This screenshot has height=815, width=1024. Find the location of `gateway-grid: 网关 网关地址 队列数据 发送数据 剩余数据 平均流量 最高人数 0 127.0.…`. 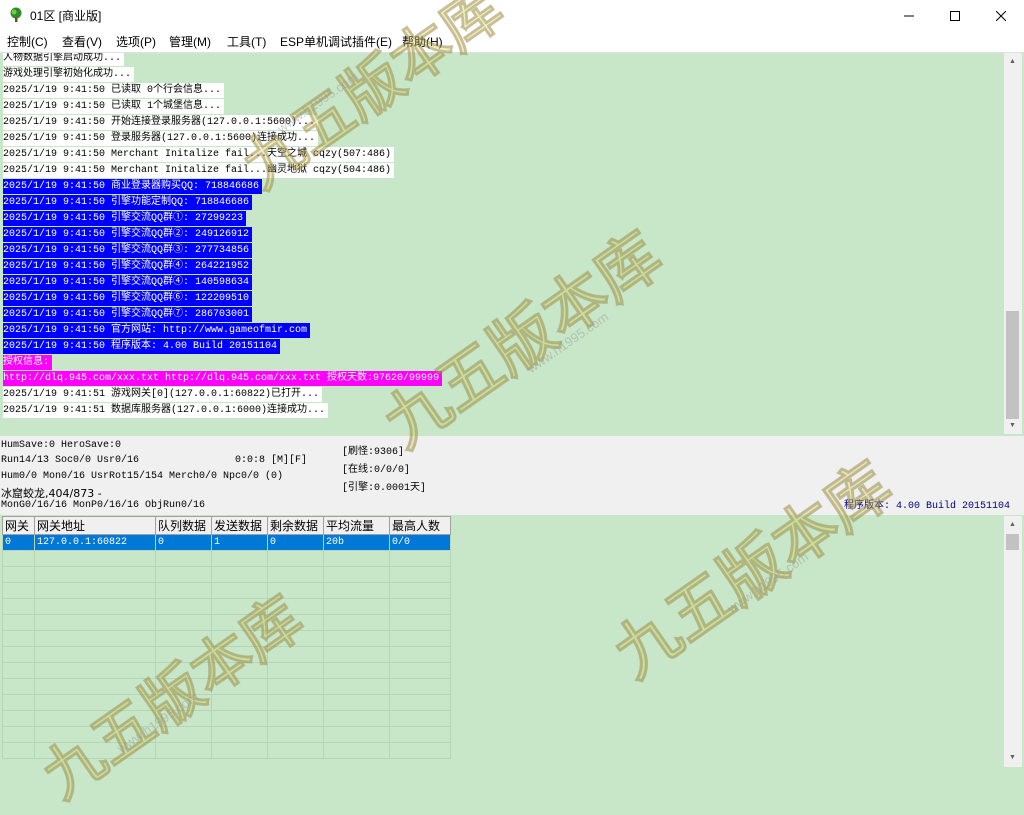

gateway-grid: 网关 网关地址 队列数据 发送数据 剩余数据 平均流量 最高人数 0 127.0.… is located at coordinates (226, 637).